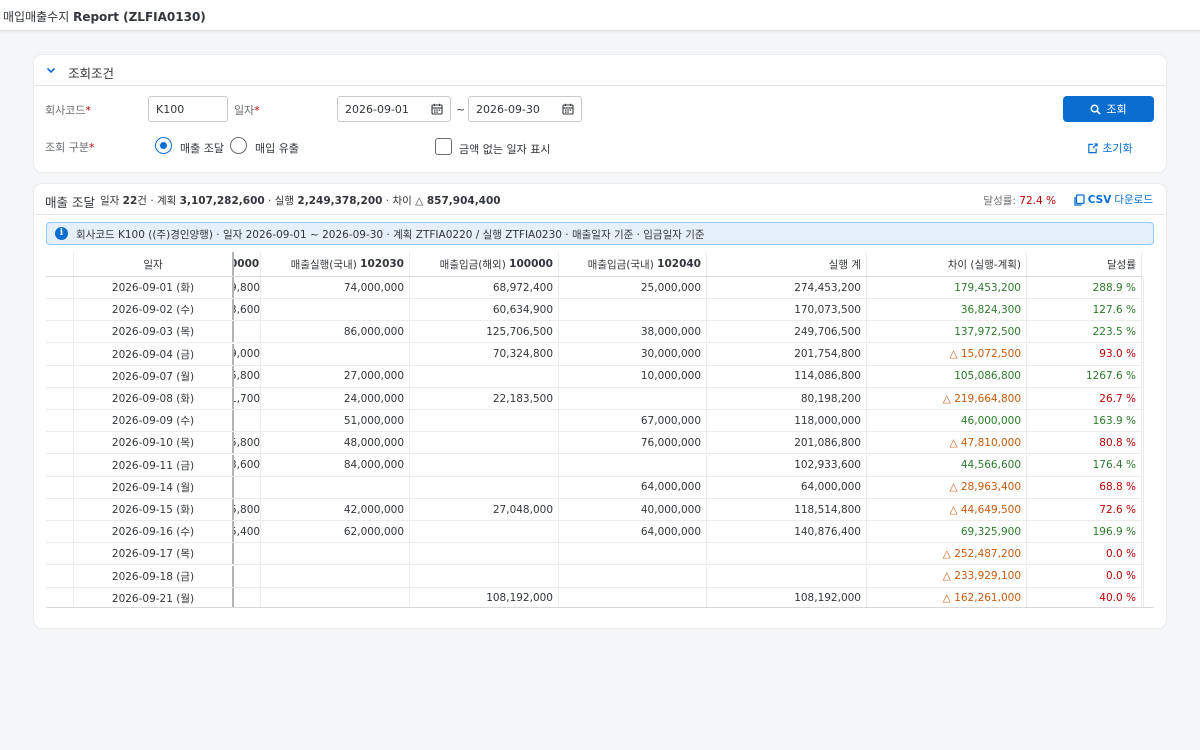  What do you see at coordinates (600, 70) in the screenshot?
I see `filter-panel-header: 조회조건` at bounding box center [600, 70].